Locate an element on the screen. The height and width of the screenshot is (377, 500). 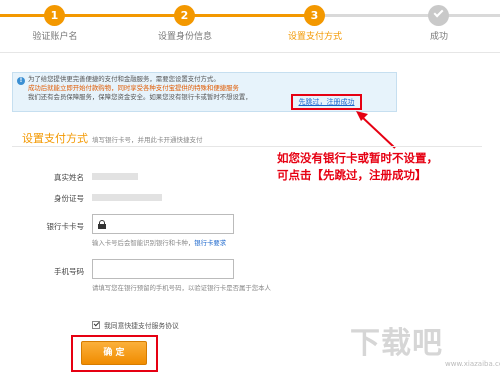
confirm-button: 确 定 is located at coordinates (114, 353).